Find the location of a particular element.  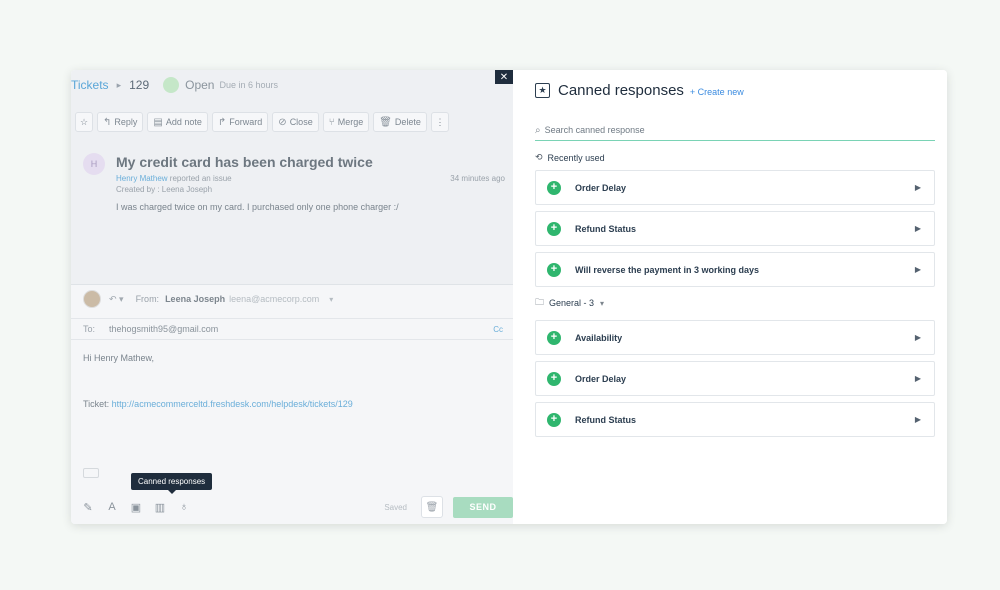

reply-button: ↰ Reply is located at coordinates (120, 122).